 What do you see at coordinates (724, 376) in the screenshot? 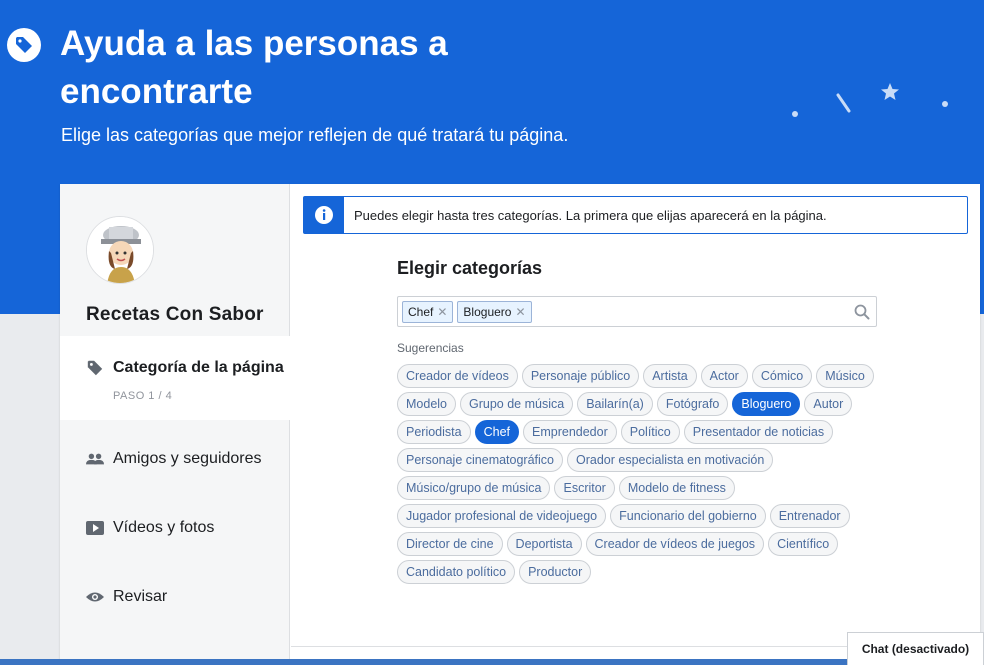
I see `suggestion-chip: Actor` at bounding box center [724, 376].